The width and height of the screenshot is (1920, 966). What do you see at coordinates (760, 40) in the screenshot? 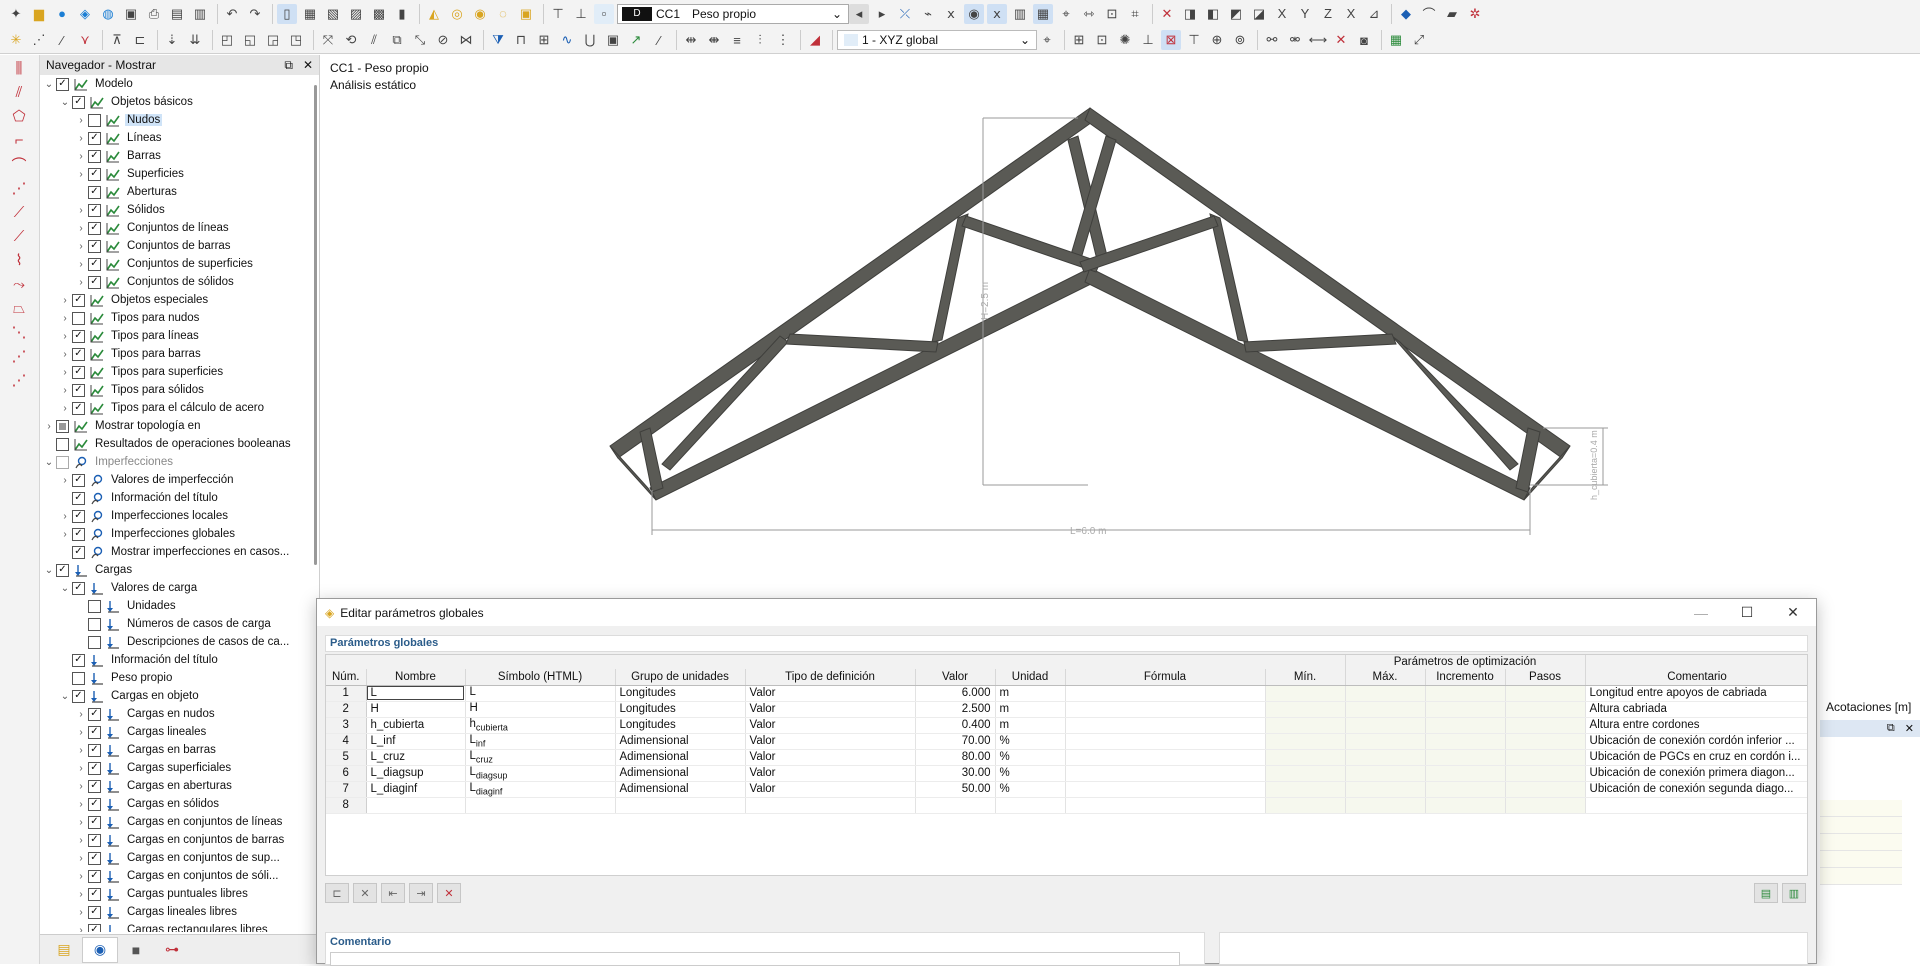
I see `level-icon: ⫶` at bounding box center [760, 40].